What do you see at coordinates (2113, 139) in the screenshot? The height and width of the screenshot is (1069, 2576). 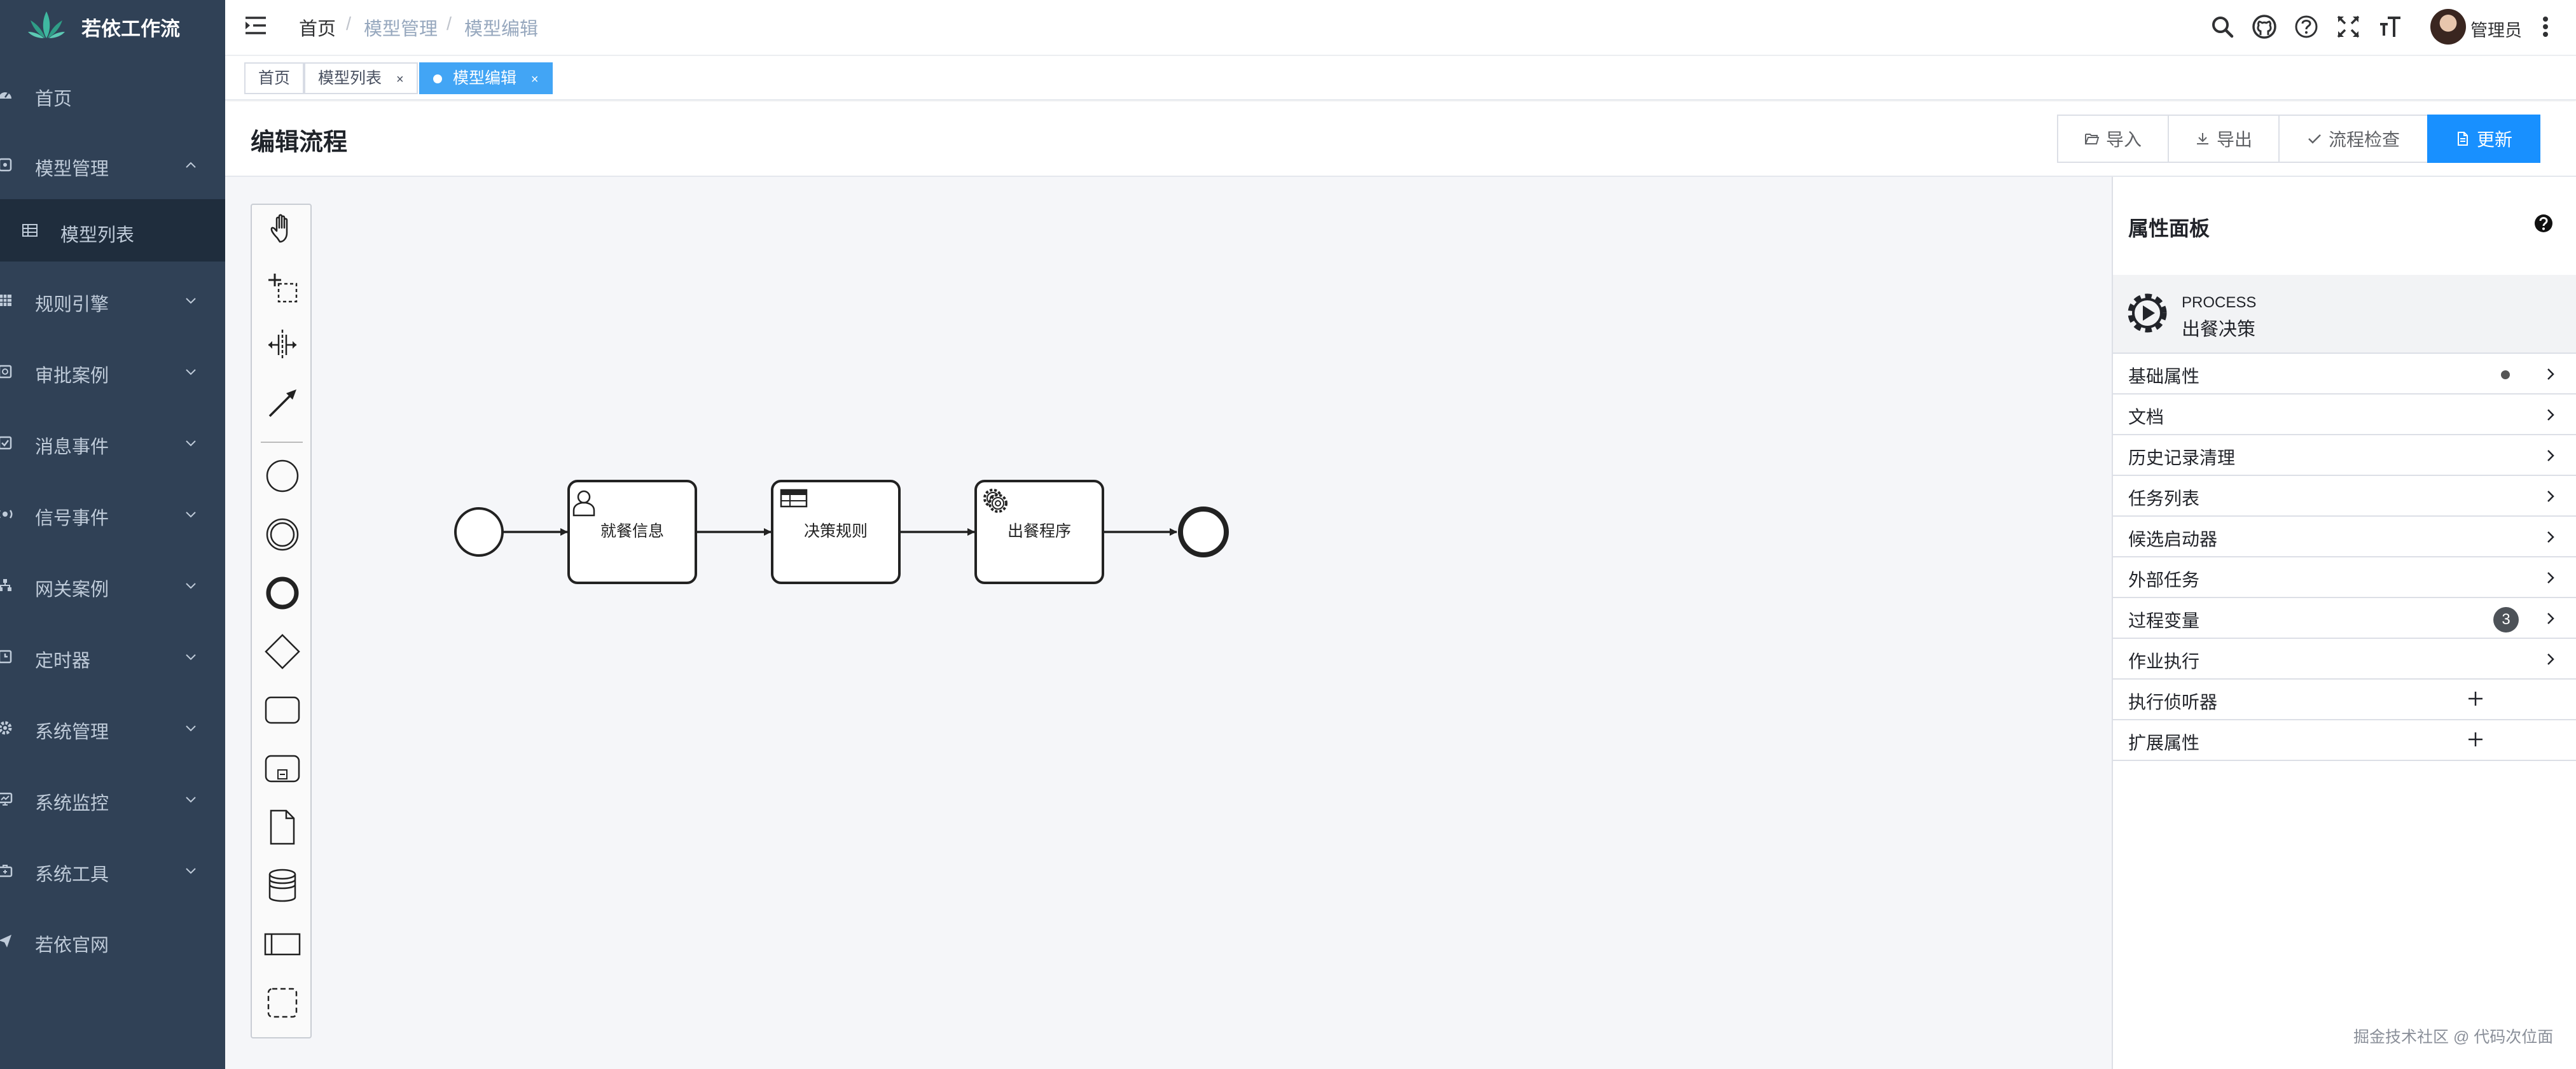 I see `import-button: 导入` at bounding box center [2113, 139].